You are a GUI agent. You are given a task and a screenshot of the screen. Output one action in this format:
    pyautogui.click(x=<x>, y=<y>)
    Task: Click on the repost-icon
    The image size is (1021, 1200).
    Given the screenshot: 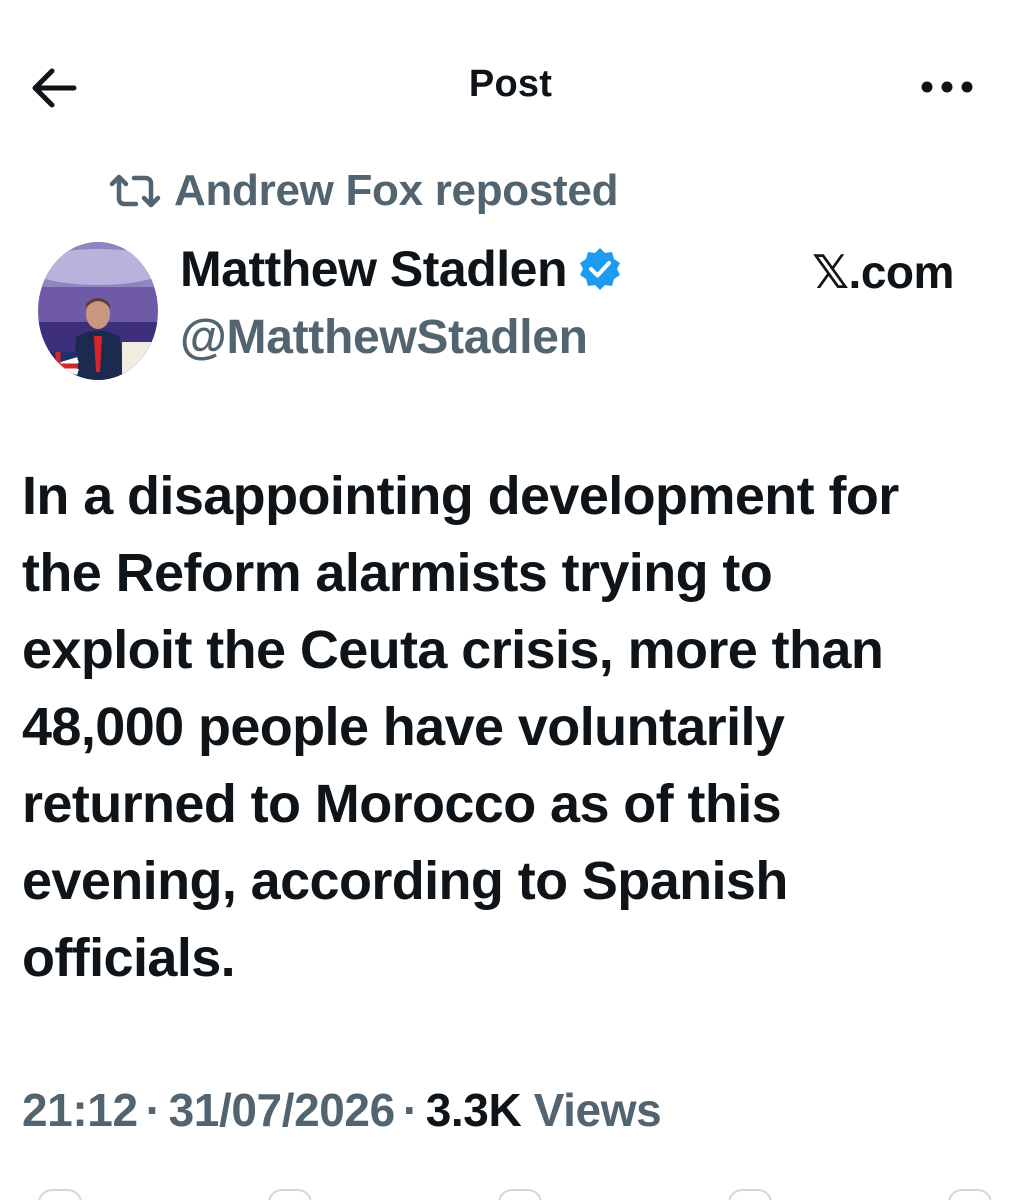 What is the action you would take?
    pyautogui.click(x=135, y=191)
    